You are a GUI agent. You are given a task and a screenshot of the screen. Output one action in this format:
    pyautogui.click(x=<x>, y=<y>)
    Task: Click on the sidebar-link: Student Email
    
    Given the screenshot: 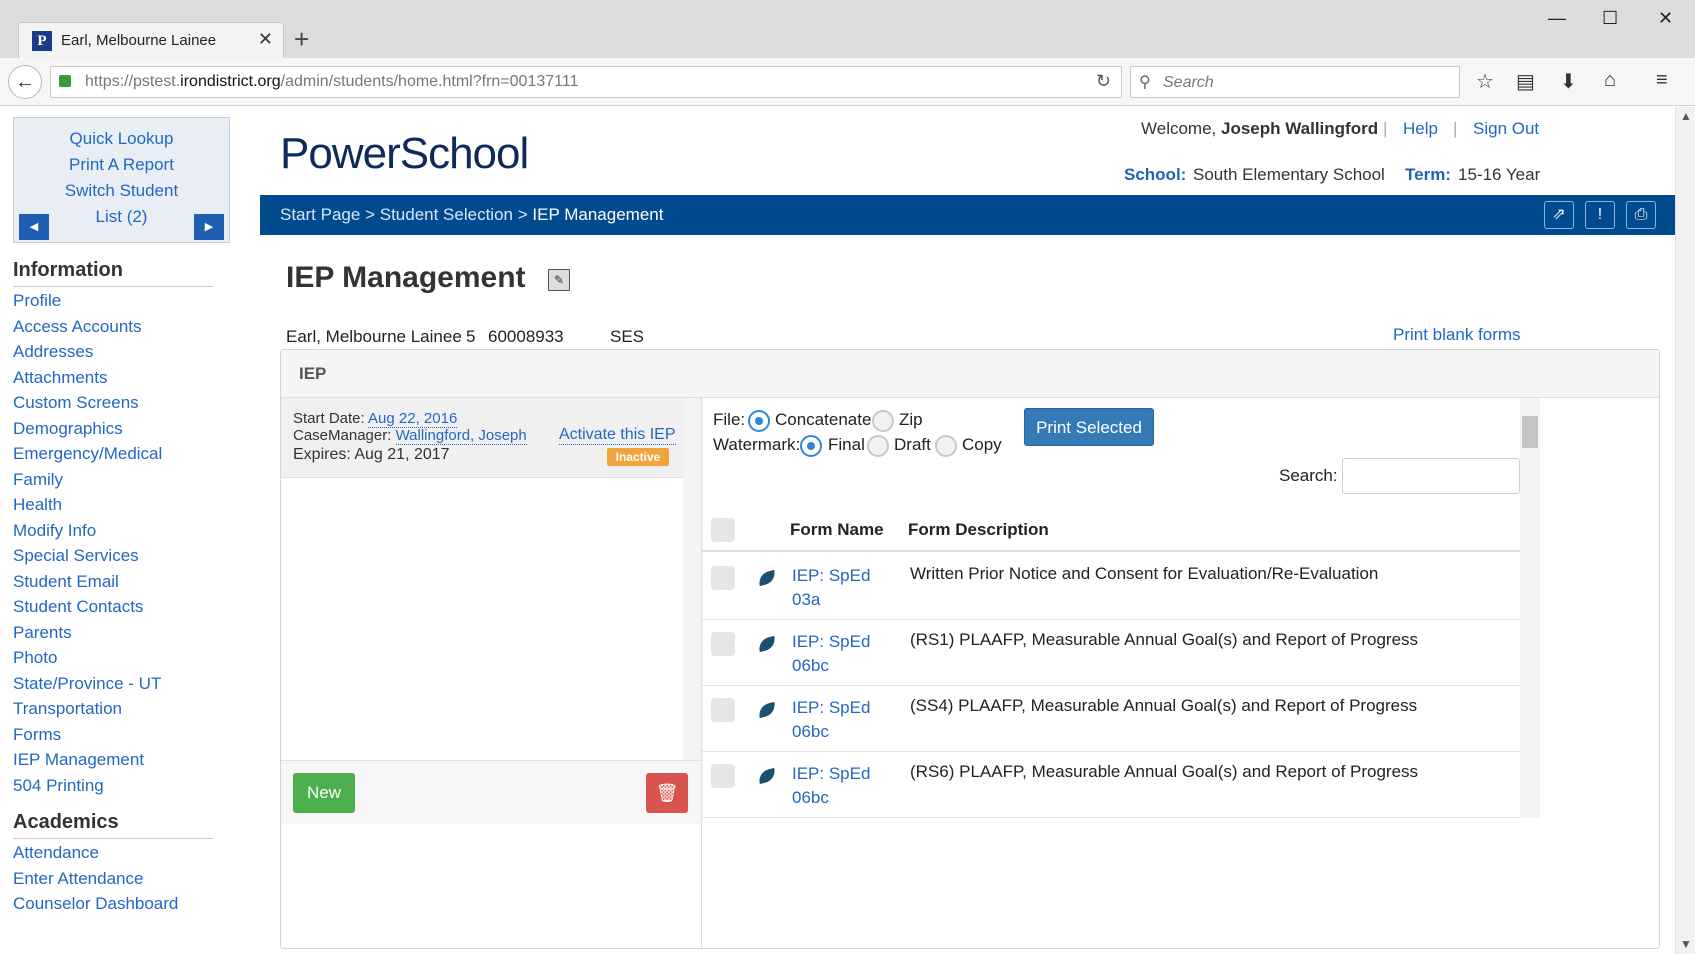 What is the action you would take?
    pyautogui.click(x=66, y=582)
    